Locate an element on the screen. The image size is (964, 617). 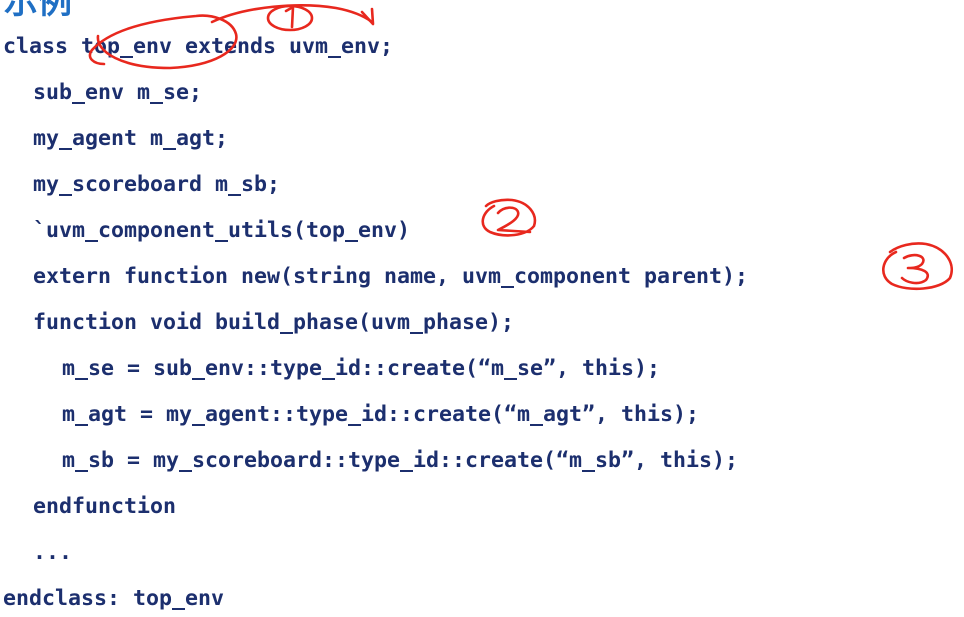
code-line-component-utils: `uvm_component_utils(top_env) is located at coordinates (222, 230).